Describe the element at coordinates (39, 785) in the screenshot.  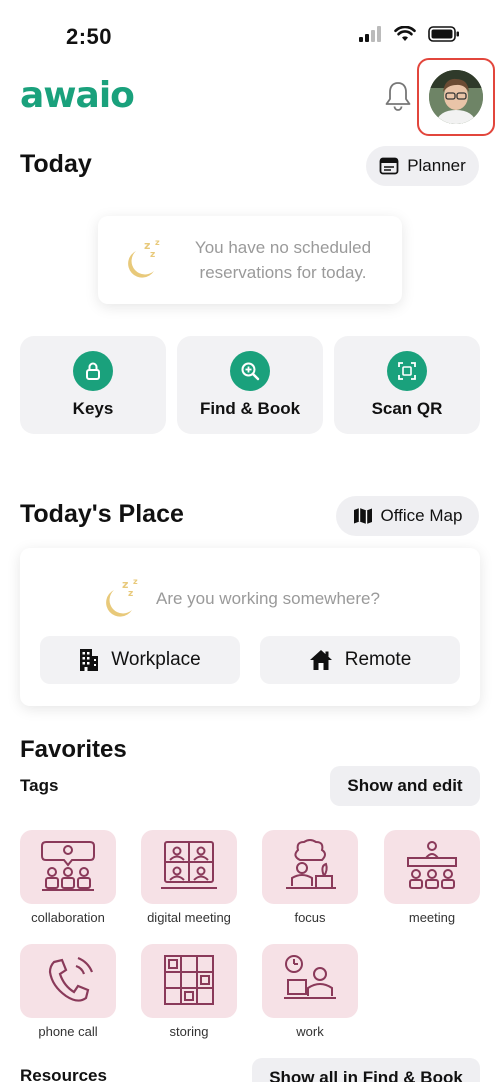
I see `tags-label: Tags` at that location.